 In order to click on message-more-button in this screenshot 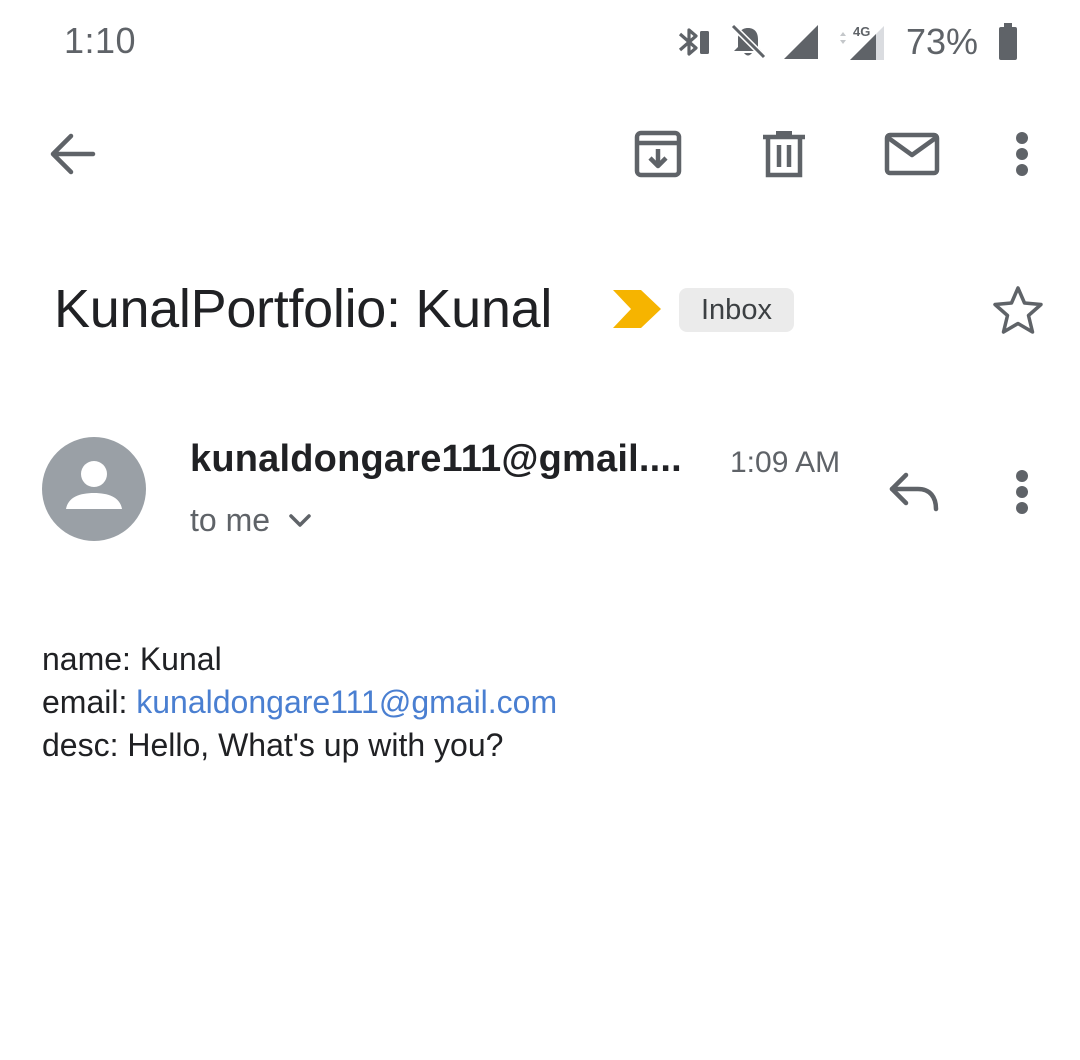, I will do `click(1022, 492)`.